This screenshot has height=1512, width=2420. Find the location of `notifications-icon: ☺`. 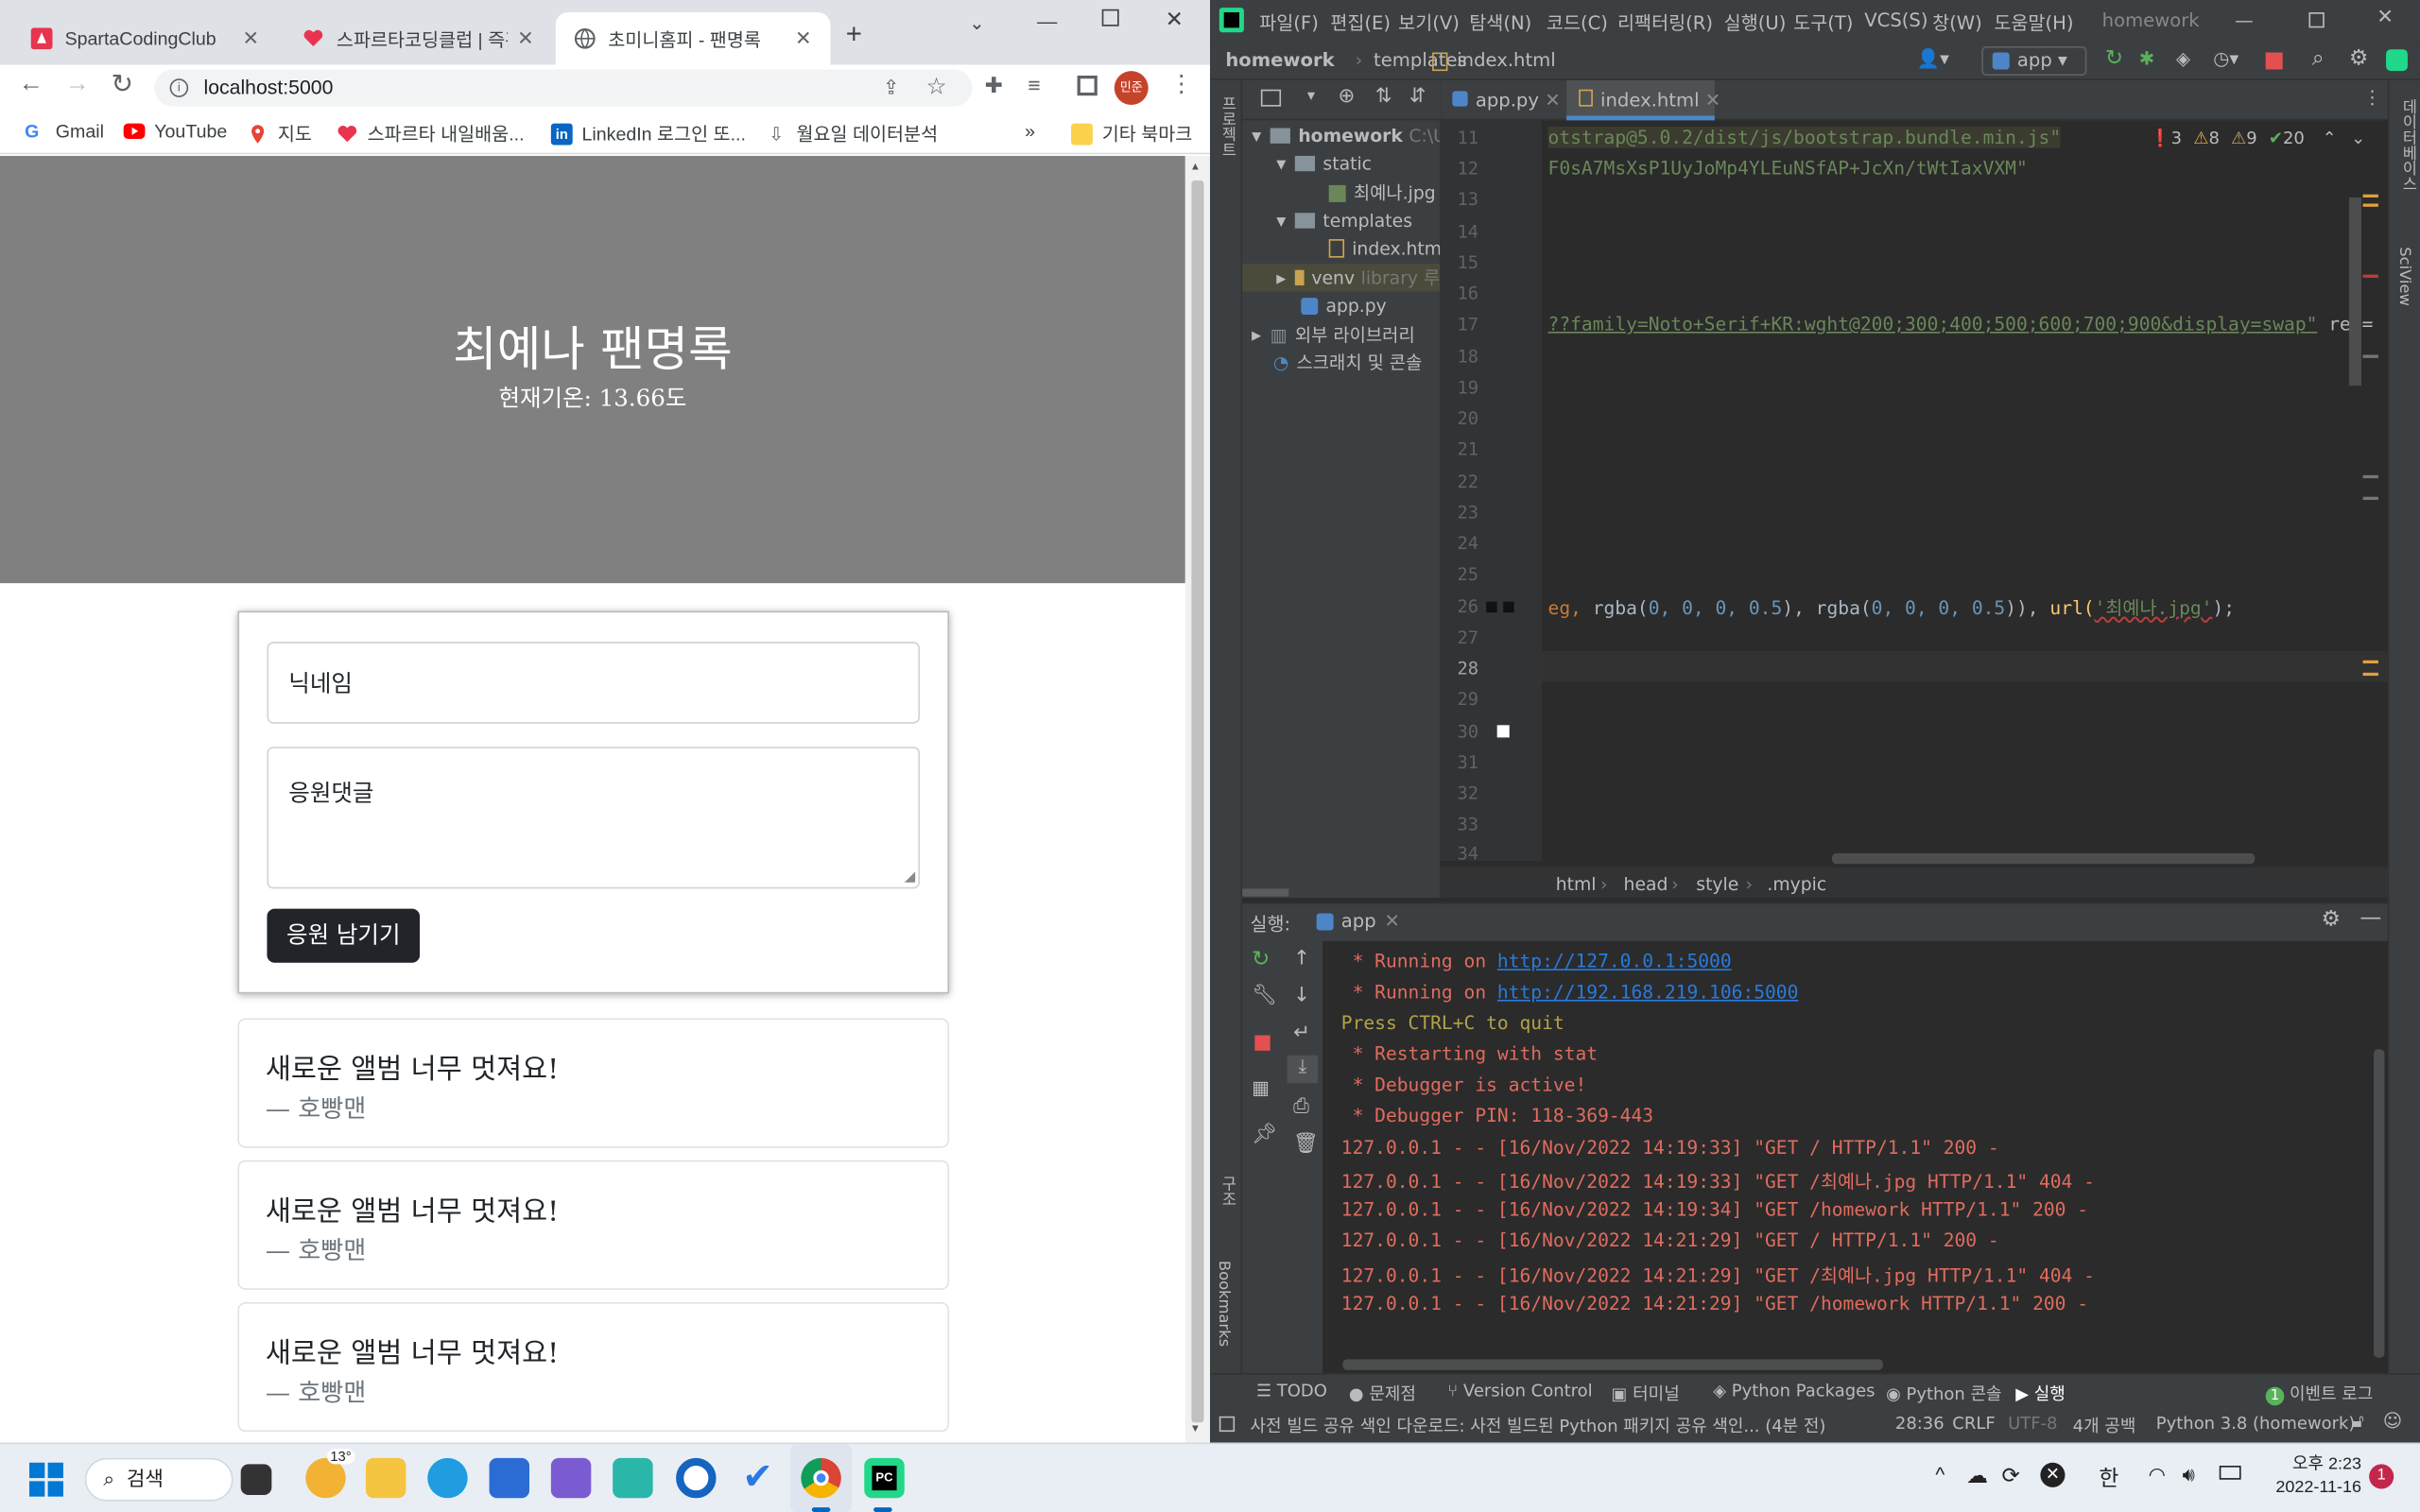

notifications-icon: ☺ is located at coordinates (2392, 1421).